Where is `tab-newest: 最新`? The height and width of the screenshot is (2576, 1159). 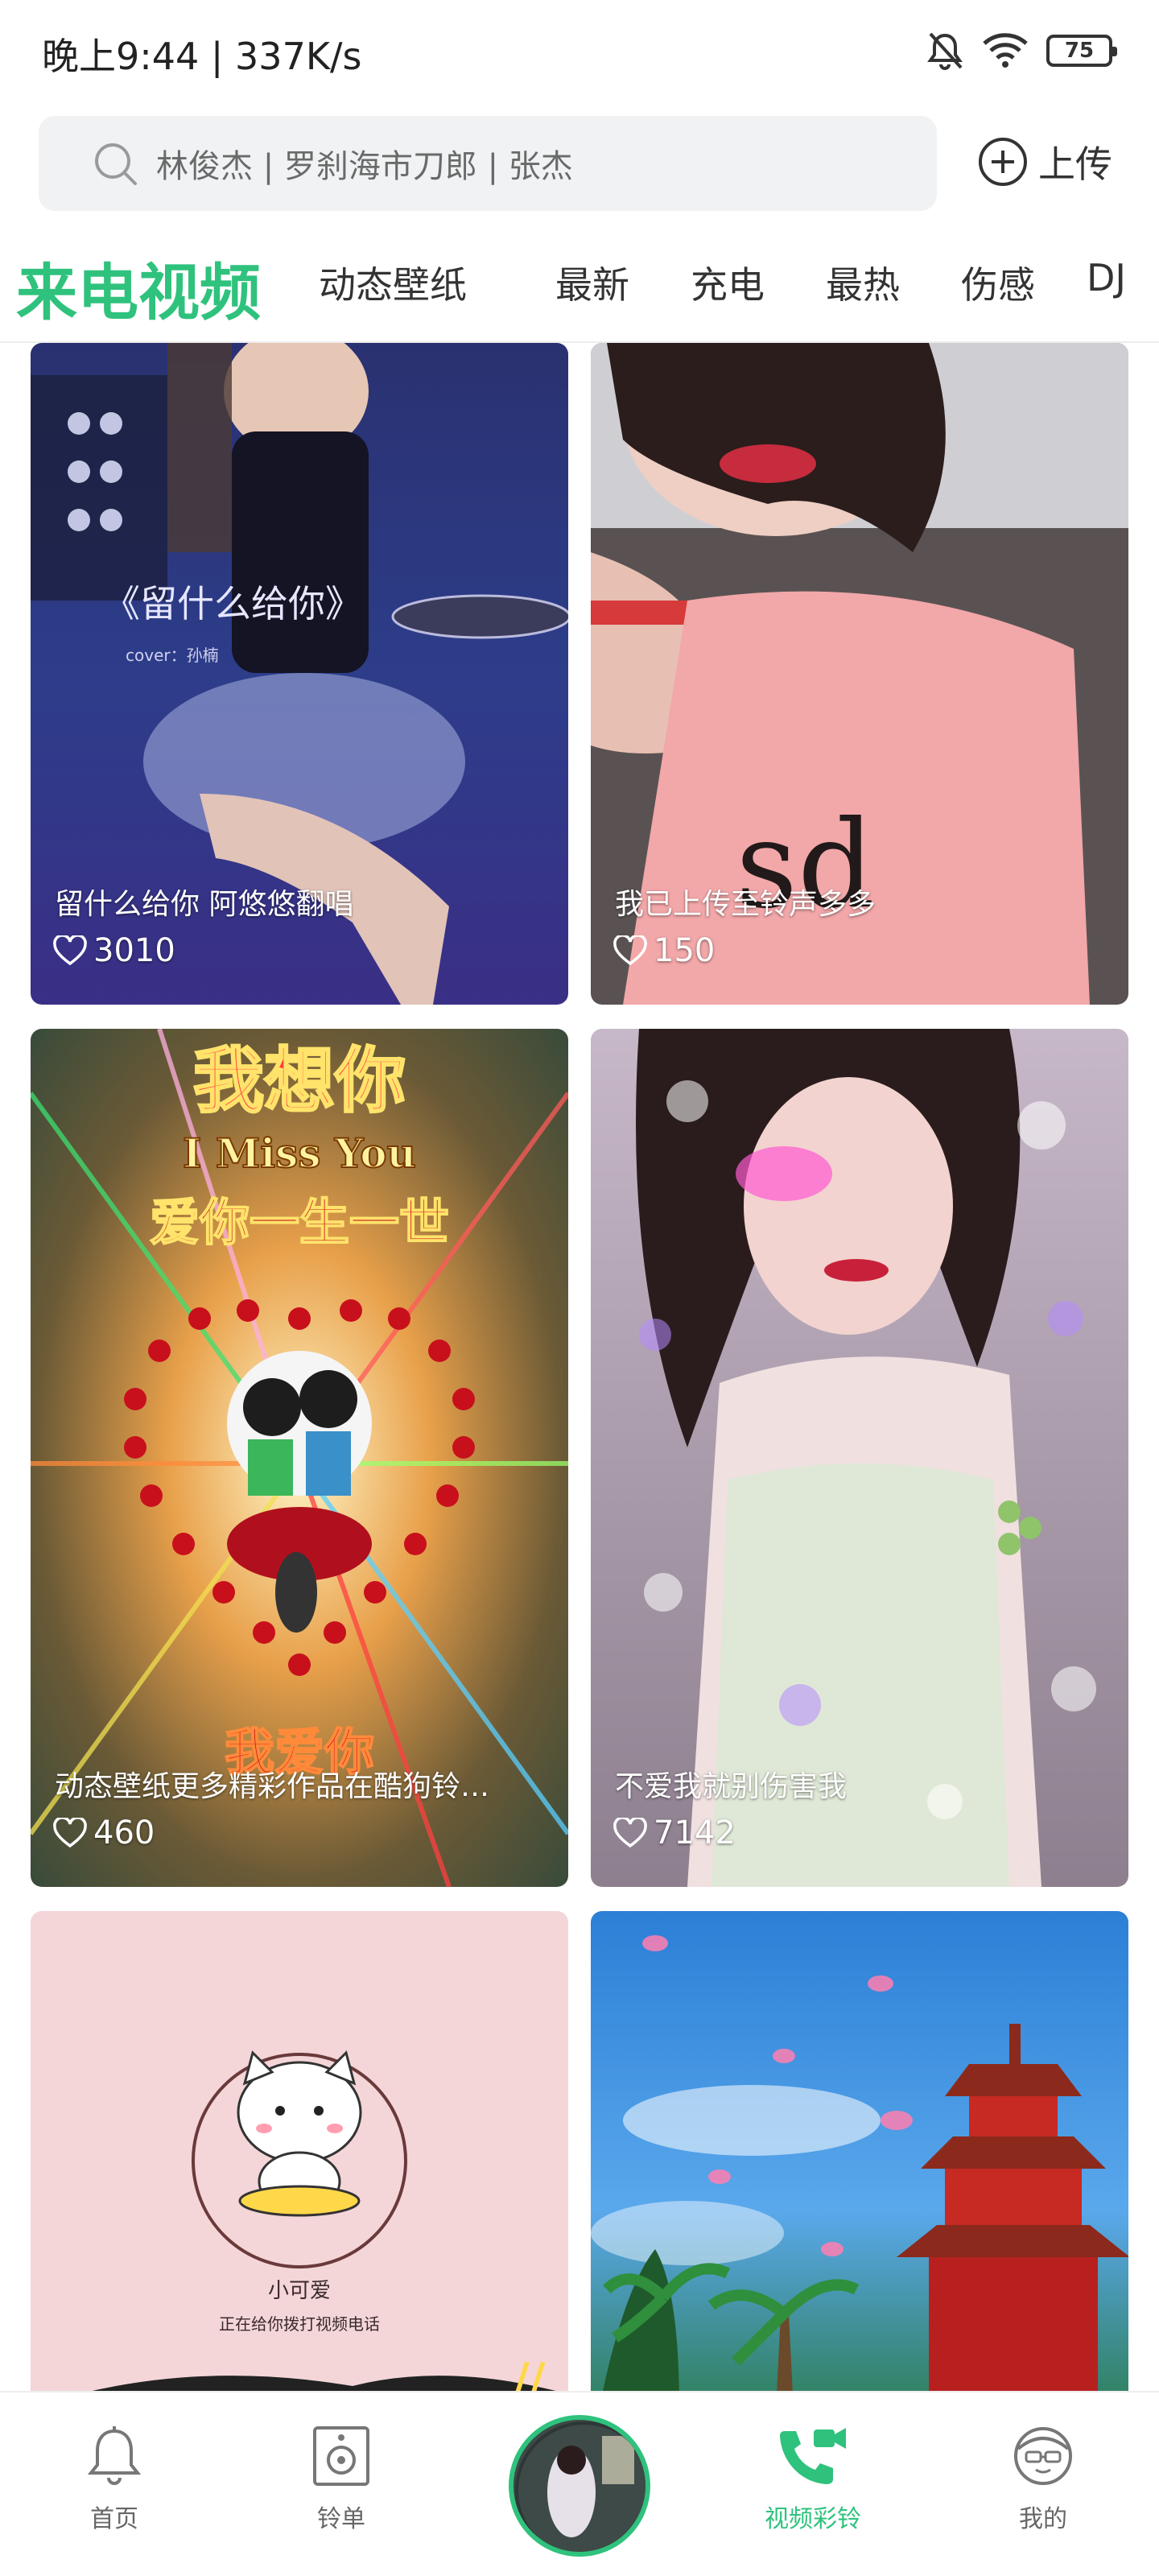
tab-newest: 最新 is located at coordinates (592, 282).